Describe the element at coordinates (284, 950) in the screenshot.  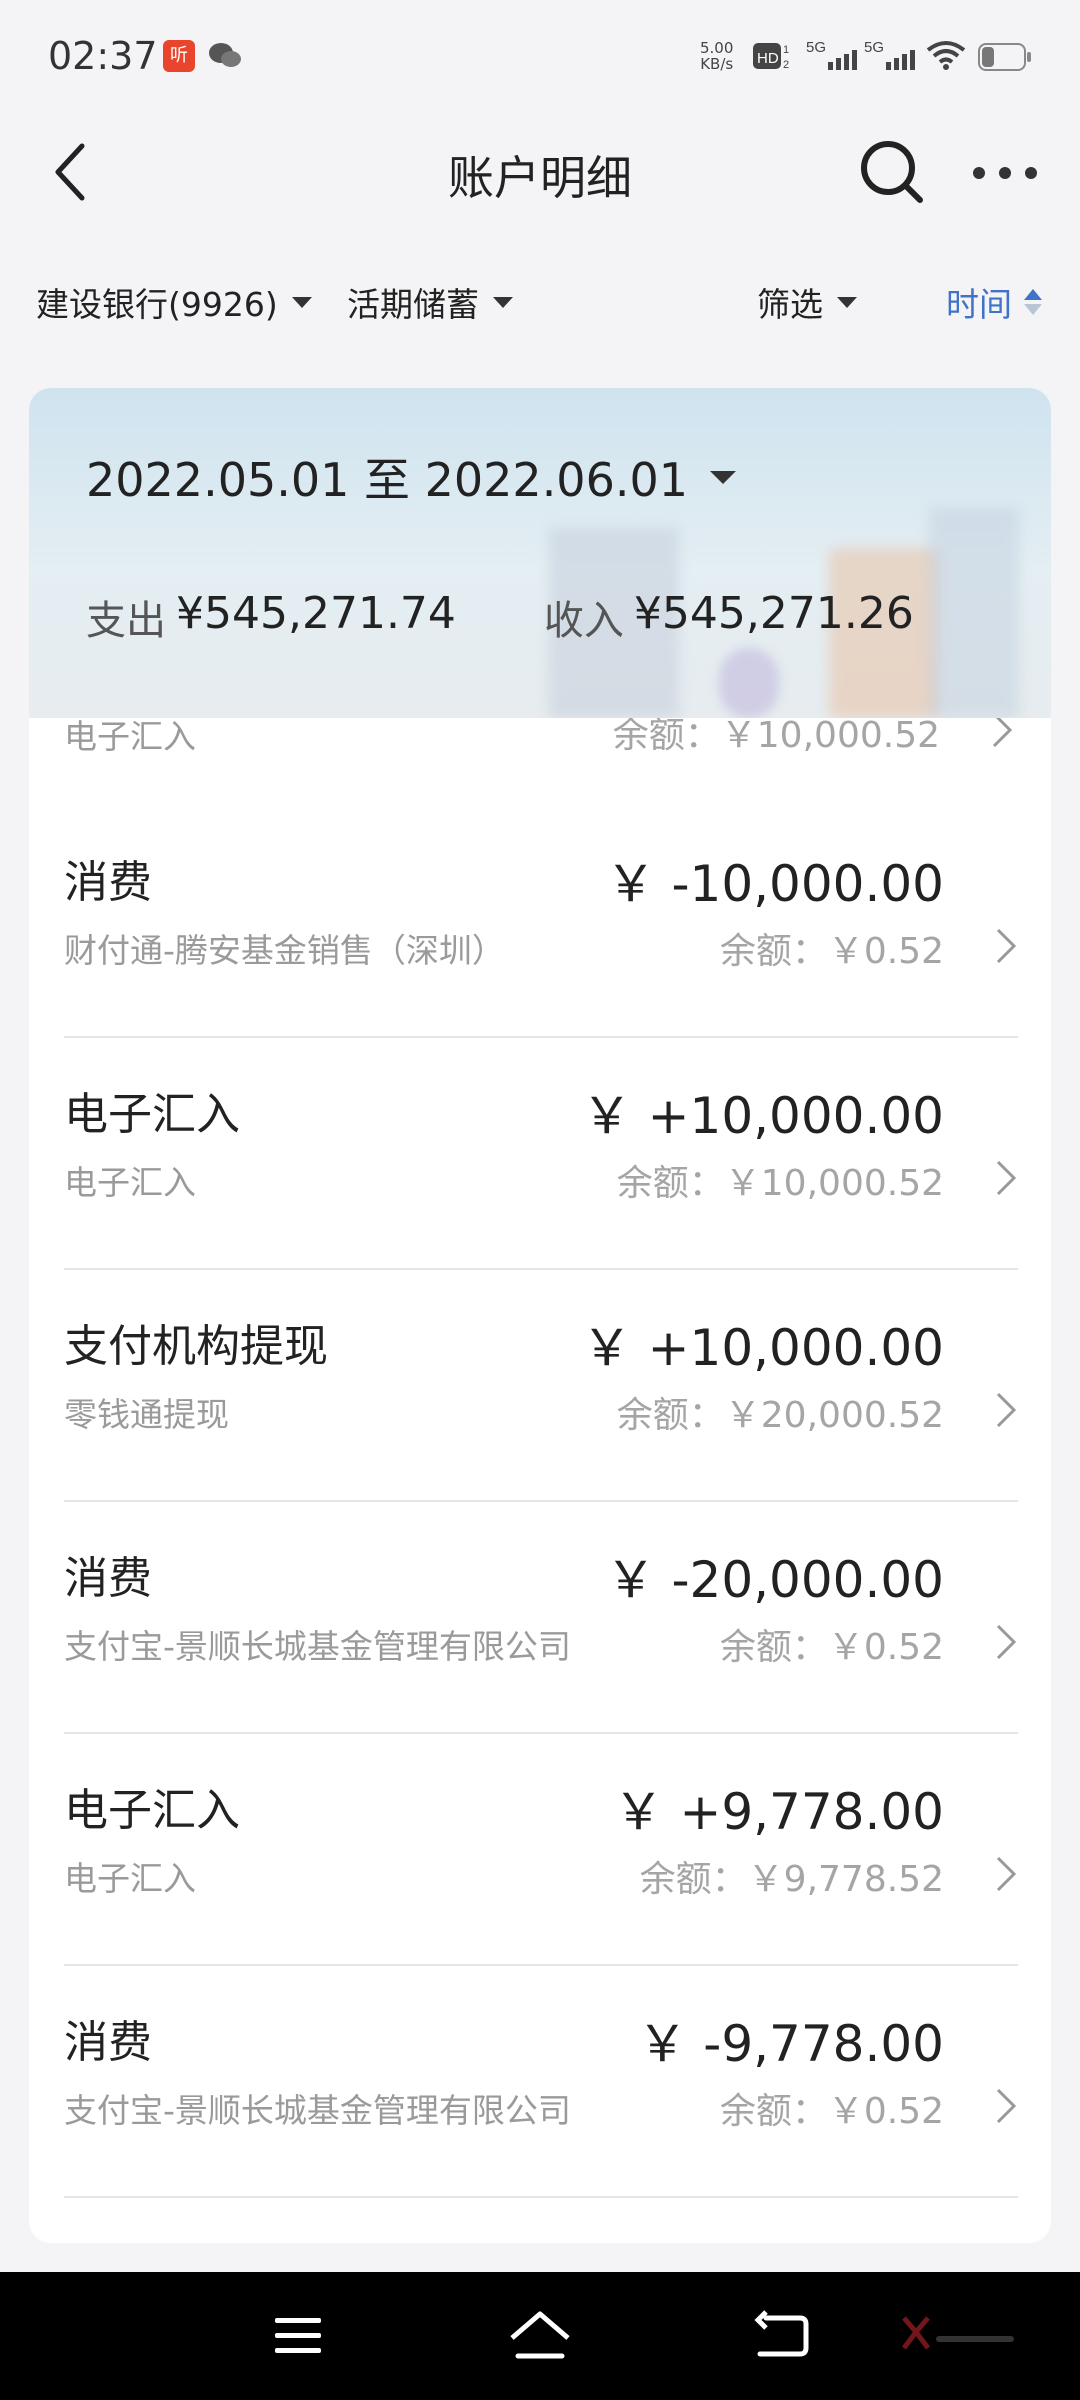
I see `transaction-description: 财付通-腾安基金销售（深圳）` at that location.